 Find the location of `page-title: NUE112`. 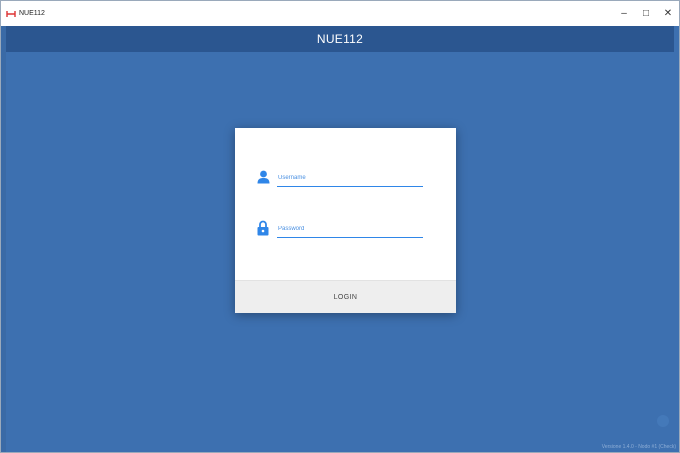

page-title: NUE112 is located at coordinates (340, 39).